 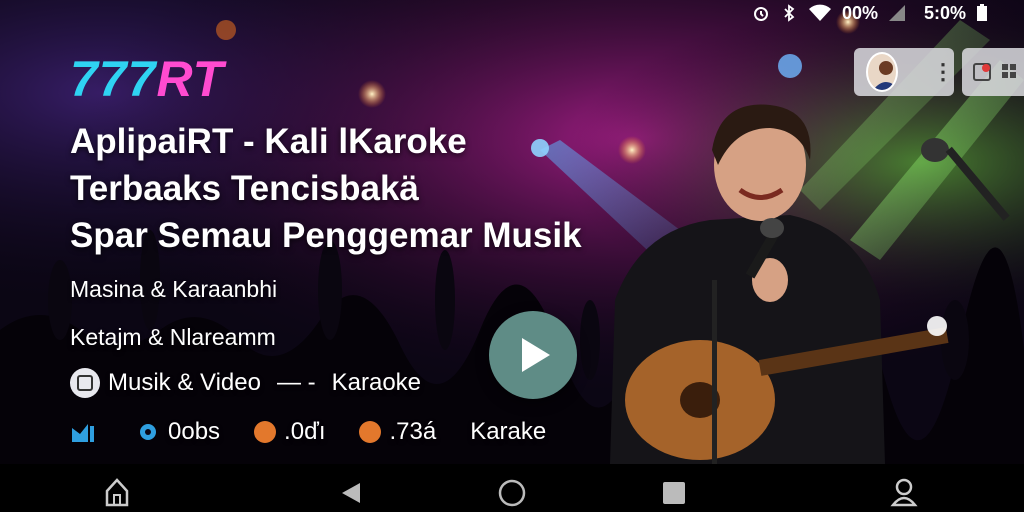 What do you see at coordinates (85, 383) in the screenshot?
I see `video-badge-icon` at bounding box center [85, 383].